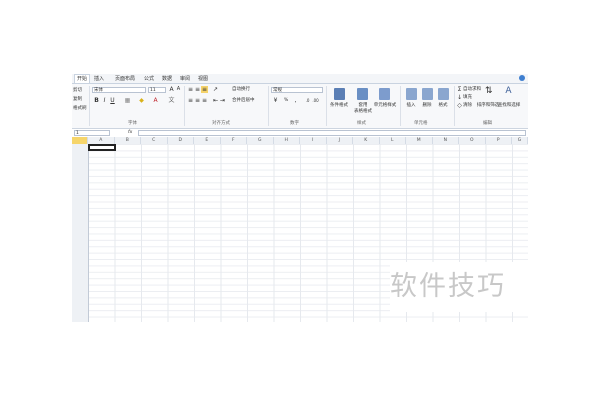 This screenshot has height=400, width=600. I want to click on column-header: H, so click(287, 140).